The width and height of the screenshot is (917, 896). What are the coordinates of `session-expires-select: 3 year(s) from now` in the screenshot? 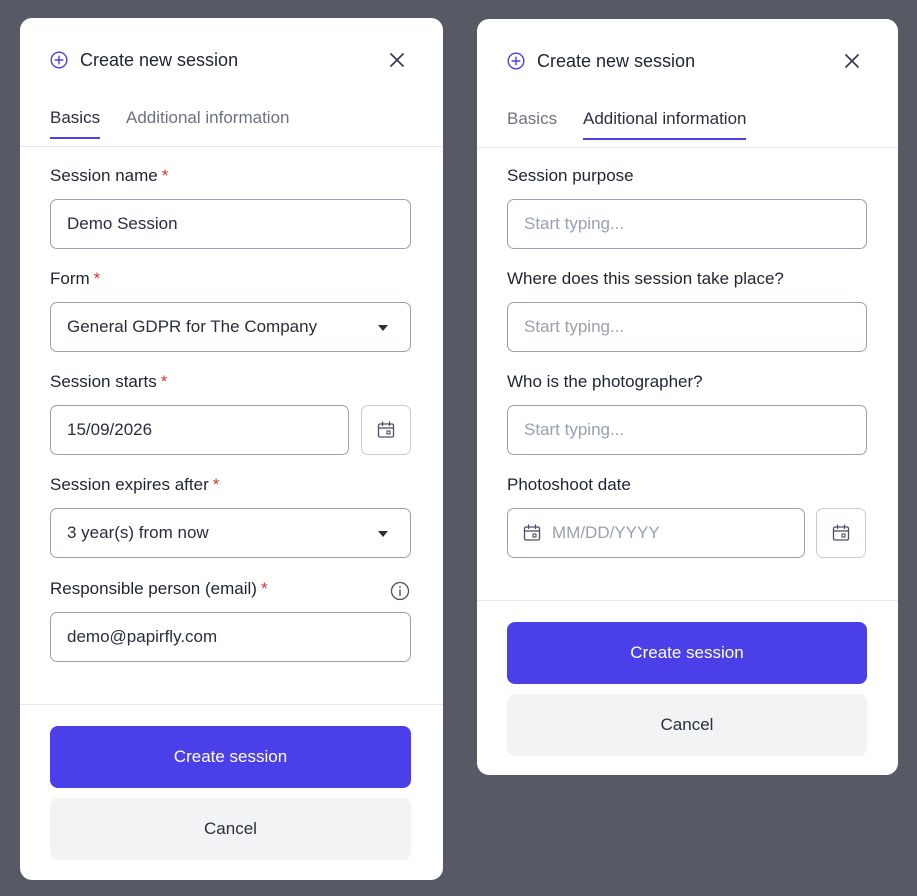 It's located at (230, 533).